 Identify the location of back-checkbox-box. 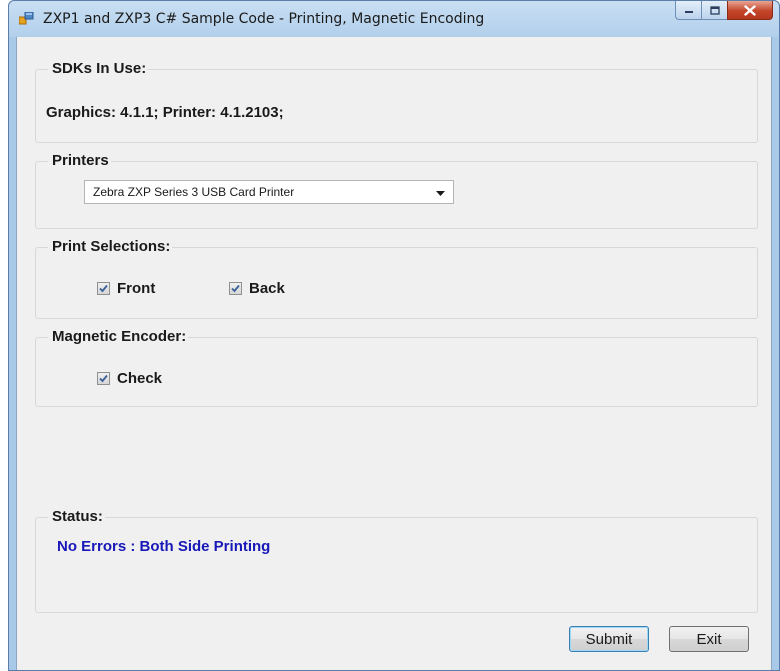
(235, 288).